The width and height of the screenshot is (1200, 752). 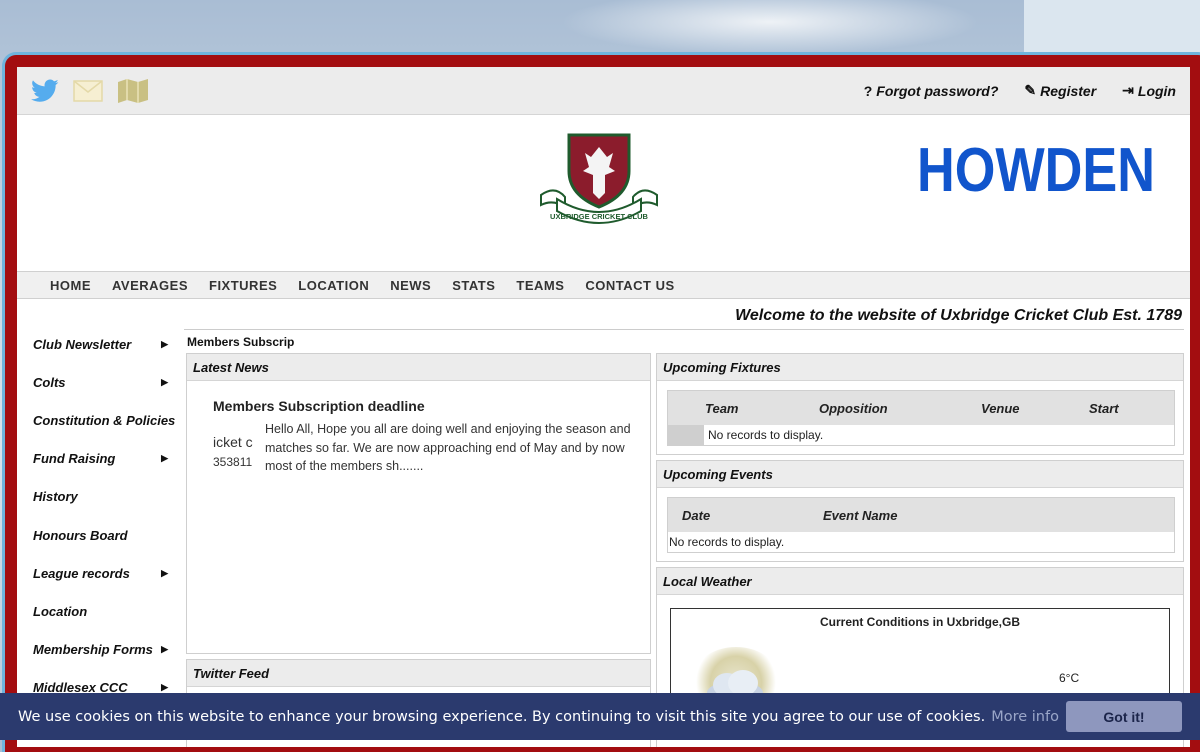 I want to click on column-header: Date, so click(x=745, y=515).